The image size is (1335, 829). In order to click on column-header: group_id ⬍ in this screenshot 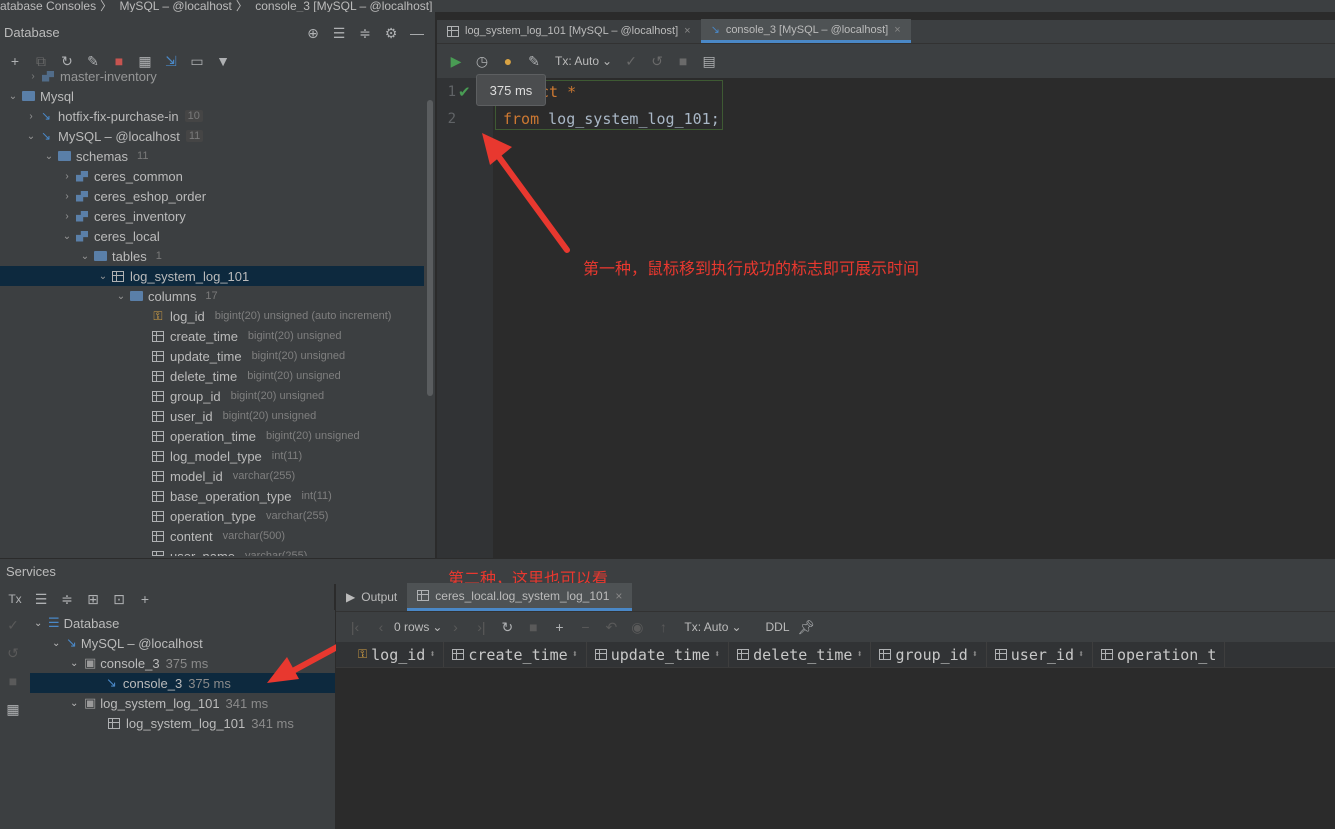, I will do `click(929, 654)`.